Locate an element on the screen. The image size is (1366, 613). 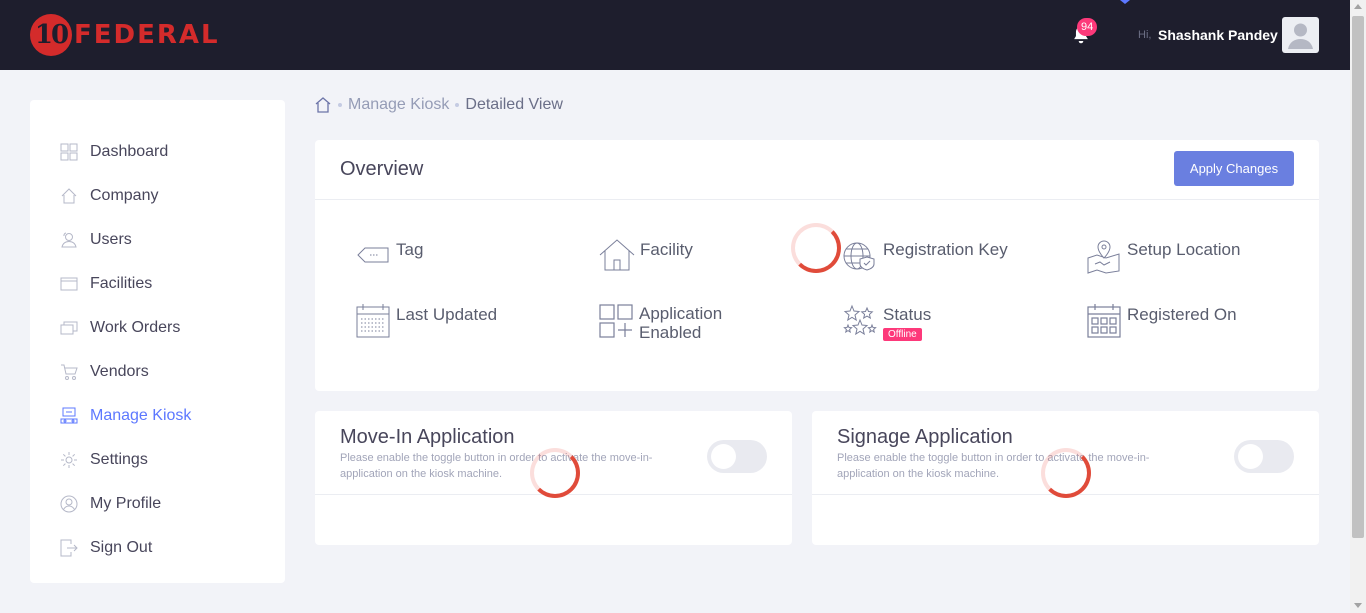
sidebar-item-company: Company is located at coordinates (165, 196).